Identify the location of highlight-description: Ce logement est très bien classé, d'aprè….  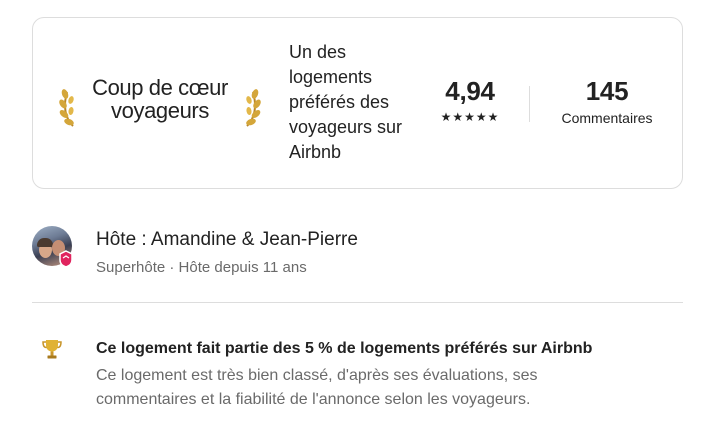
(317, 387).